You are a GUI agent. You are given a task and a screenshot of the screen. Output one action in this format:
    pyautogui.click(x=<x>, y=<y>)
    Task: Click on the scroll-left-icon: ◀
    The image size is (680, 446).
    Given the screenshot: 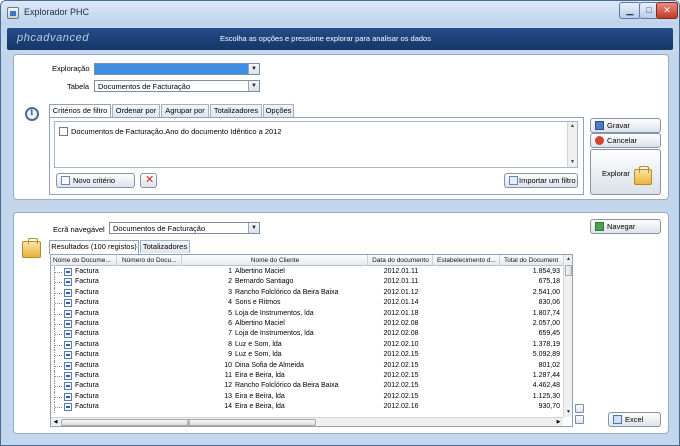 What is the action you would take?
    pyautogui.click(x=55, y=422)
    